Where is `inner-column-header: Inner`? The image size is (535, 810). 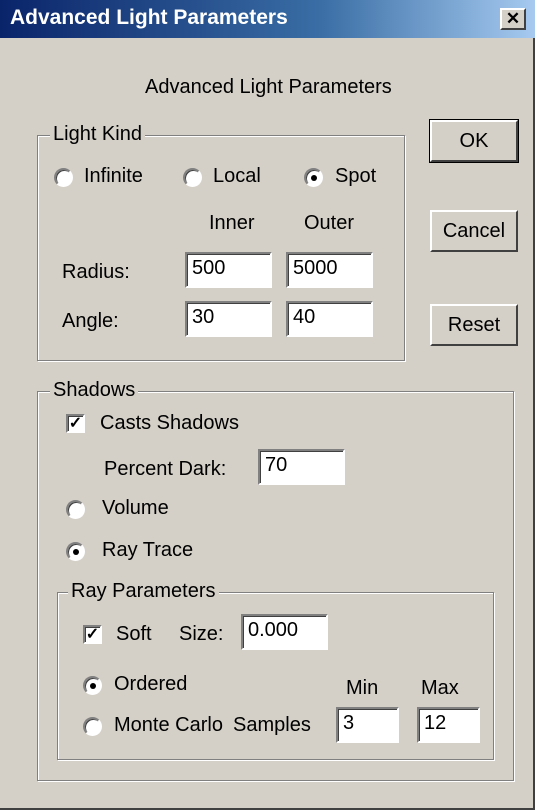
inner-column-header: Inner is located at coordinates (232, 223).